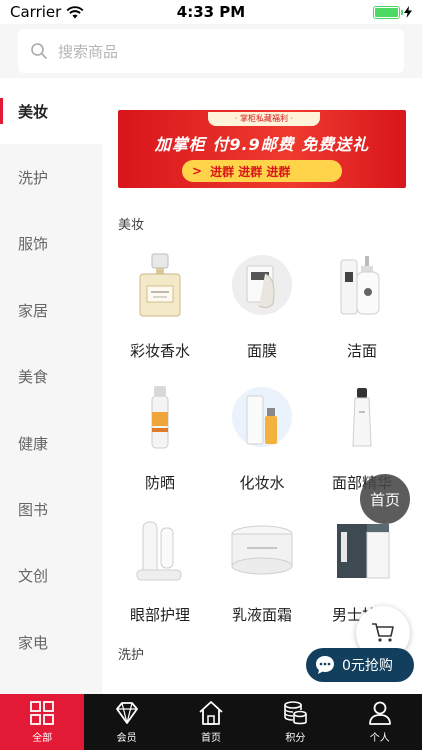 The image size is (422, 750). What do you see at coordinates (75, 11) in the screenshot?
I see `wifi-icon` at bounding box center [75, 11].